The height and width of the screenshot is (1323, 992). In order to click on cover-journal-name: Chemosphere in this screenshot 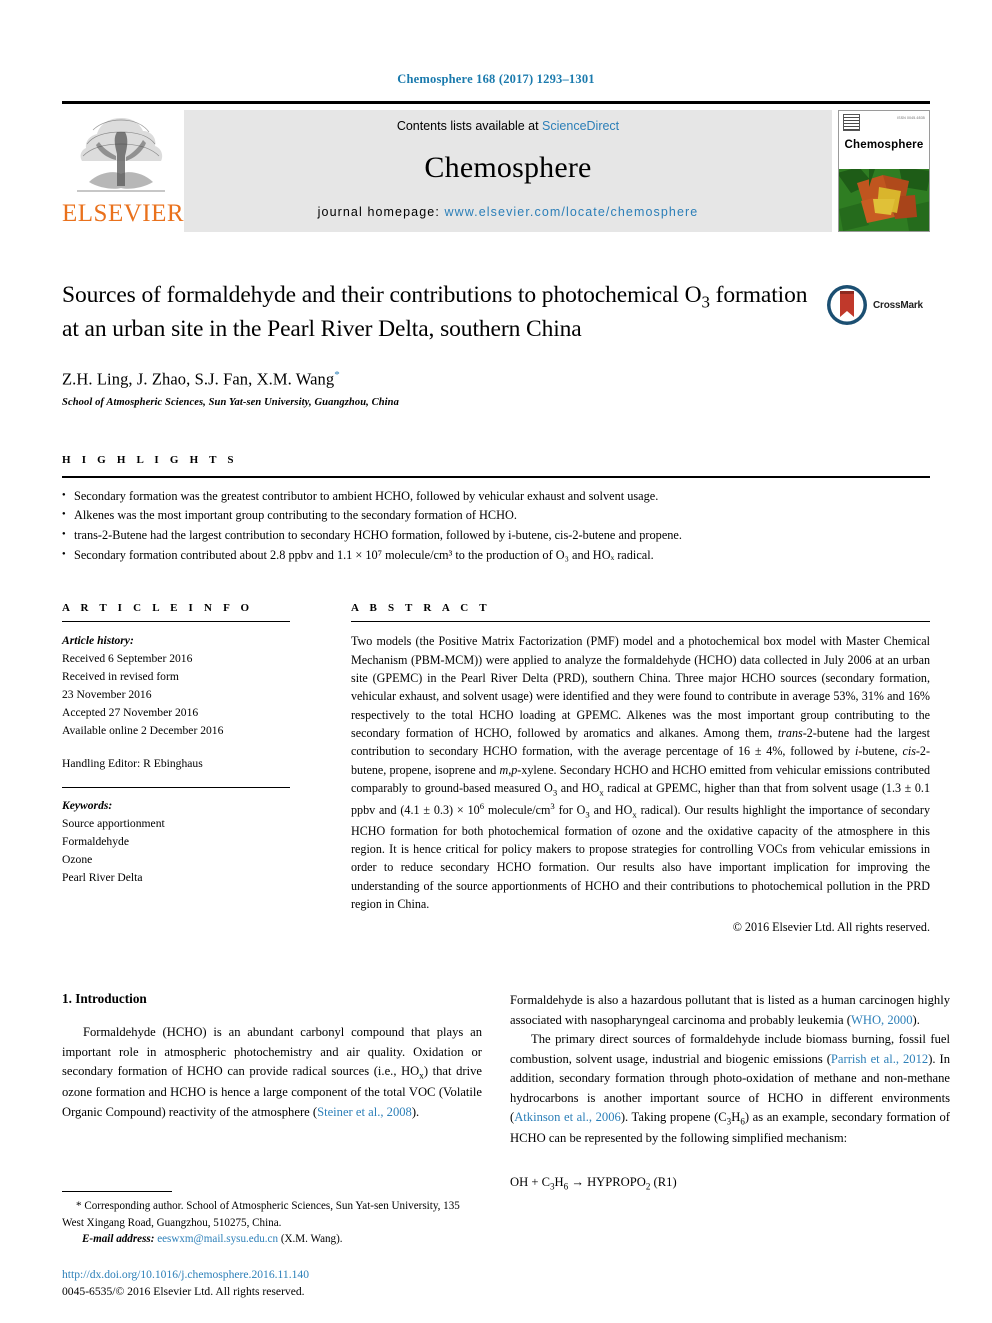, I will do `click(884, 145)`.